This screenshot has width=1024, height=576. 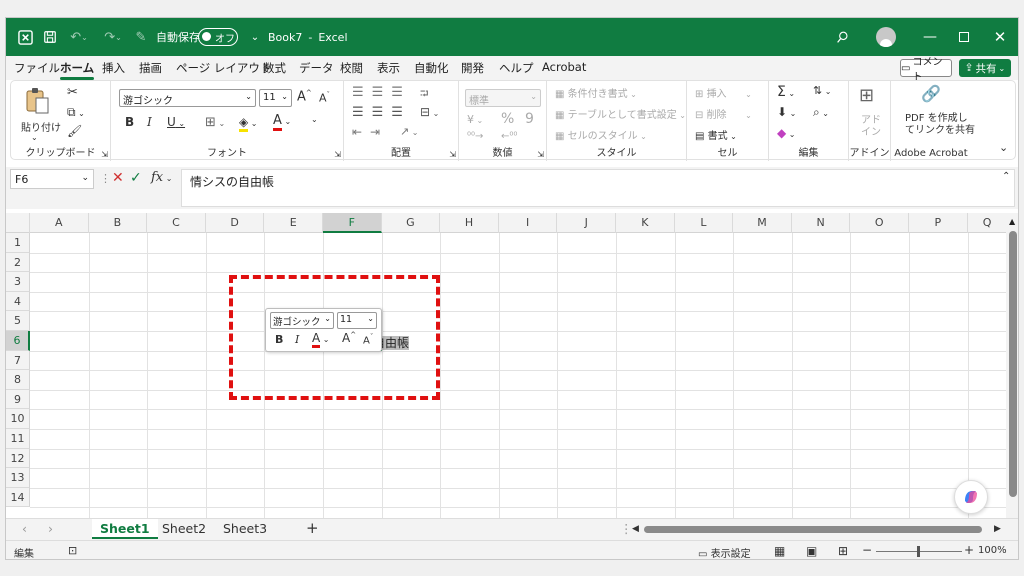 I want to click on col-header-f: F, so click(x=352, y=223).